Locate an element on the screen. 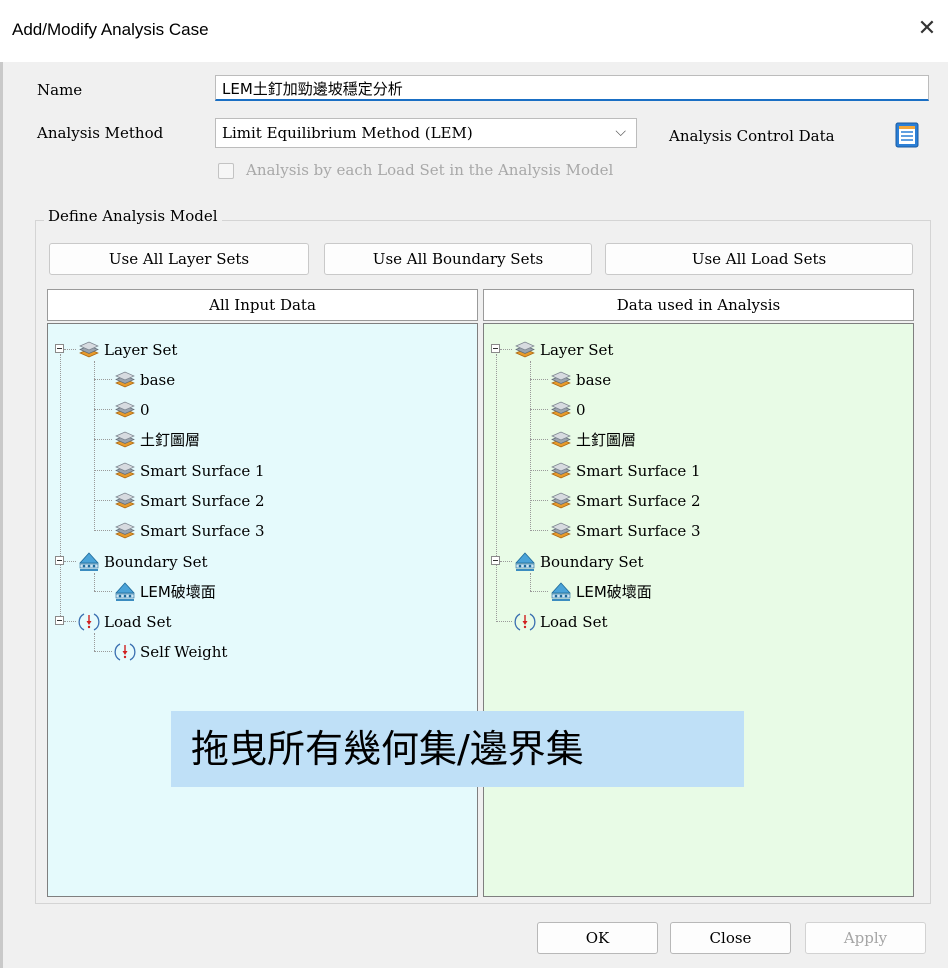 The width and height of the screenshot is (948, 968). tree-item-load: Self Weight is located at coordinates (170, 651).